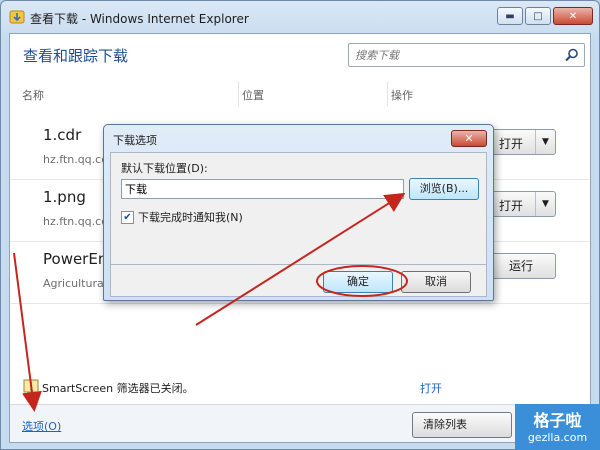 This screenshot has width=600, height=450. What do you see at coordinates (17, 17) in the screenshot?
I see `ie-download-icon` at bounding box center [17, 17].